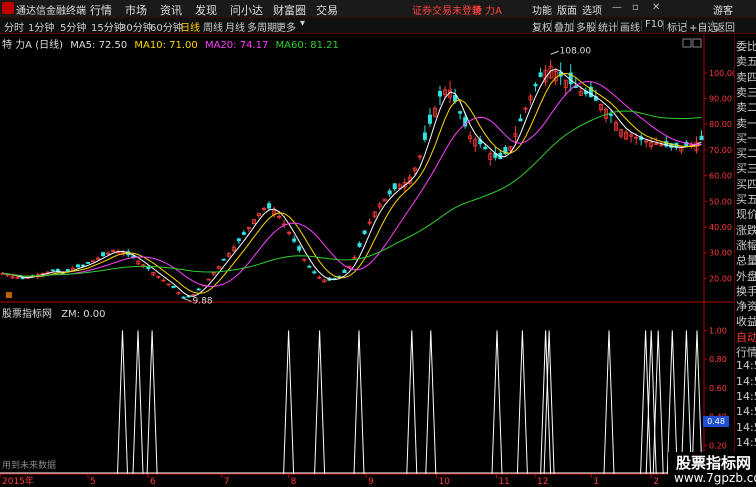 This screenshot has height=487, width=756. Describe the element at coordinates (136, 26) in the screenshot. I see `tab-30min: 30分钟` at that location.